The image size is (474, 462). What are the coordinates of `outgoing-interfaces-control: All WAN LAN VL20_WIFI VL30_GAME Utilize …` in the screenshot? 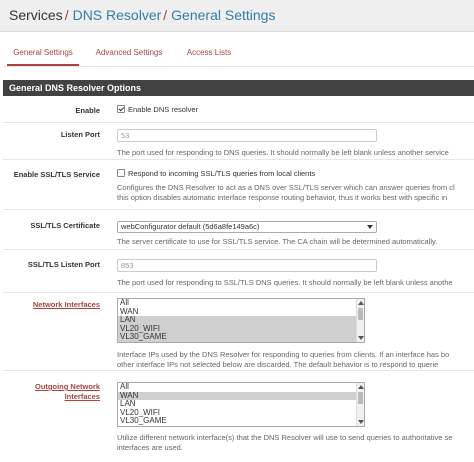 It's located at (295, 422).